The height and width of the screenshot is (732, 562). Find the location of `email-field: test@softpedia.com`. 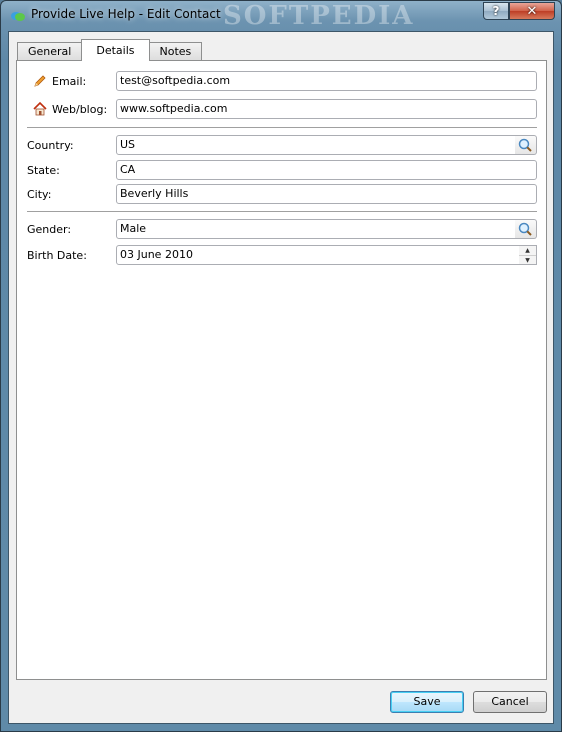

email-field: test@softpedia.com is located at coordinates (326, 81).